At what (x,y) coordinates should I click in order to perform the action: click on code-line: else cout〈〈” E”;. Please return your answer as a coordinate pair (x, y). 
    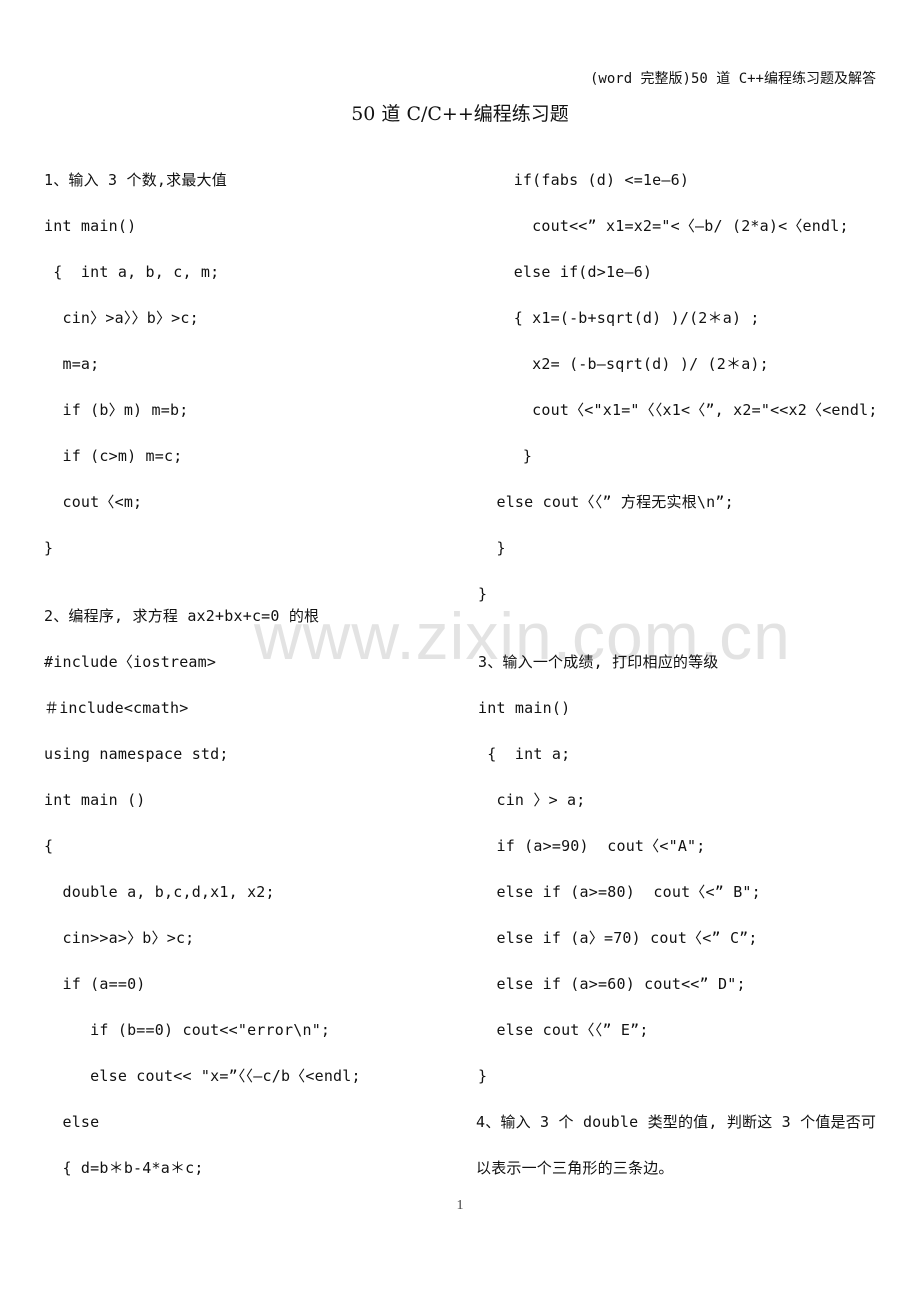
    Looking at the image, I should click on (563, 1030).